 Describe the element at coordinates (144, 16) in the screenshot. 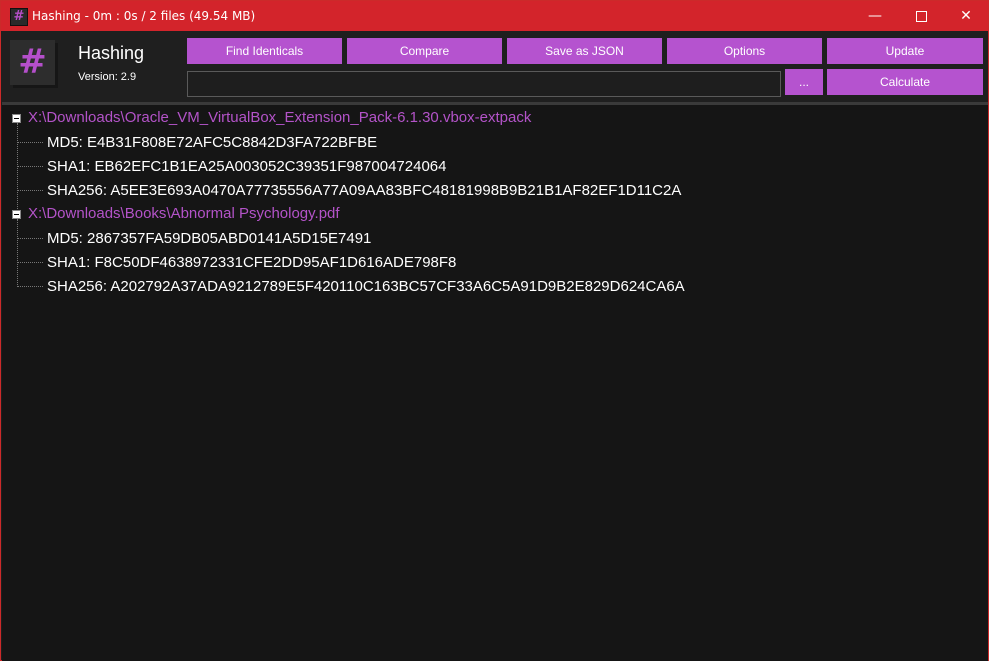

I see `window-title: Hashing - 0m : 0s / 2 files (49.54 MB)` at that location.